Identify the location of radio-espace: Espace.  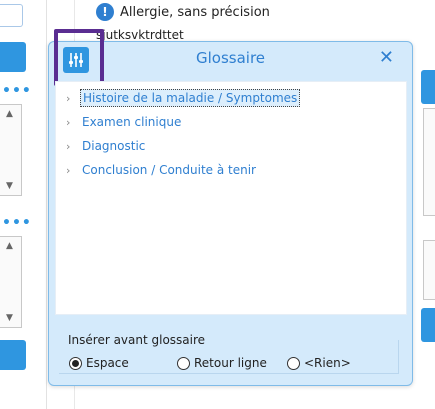
(99, 363).